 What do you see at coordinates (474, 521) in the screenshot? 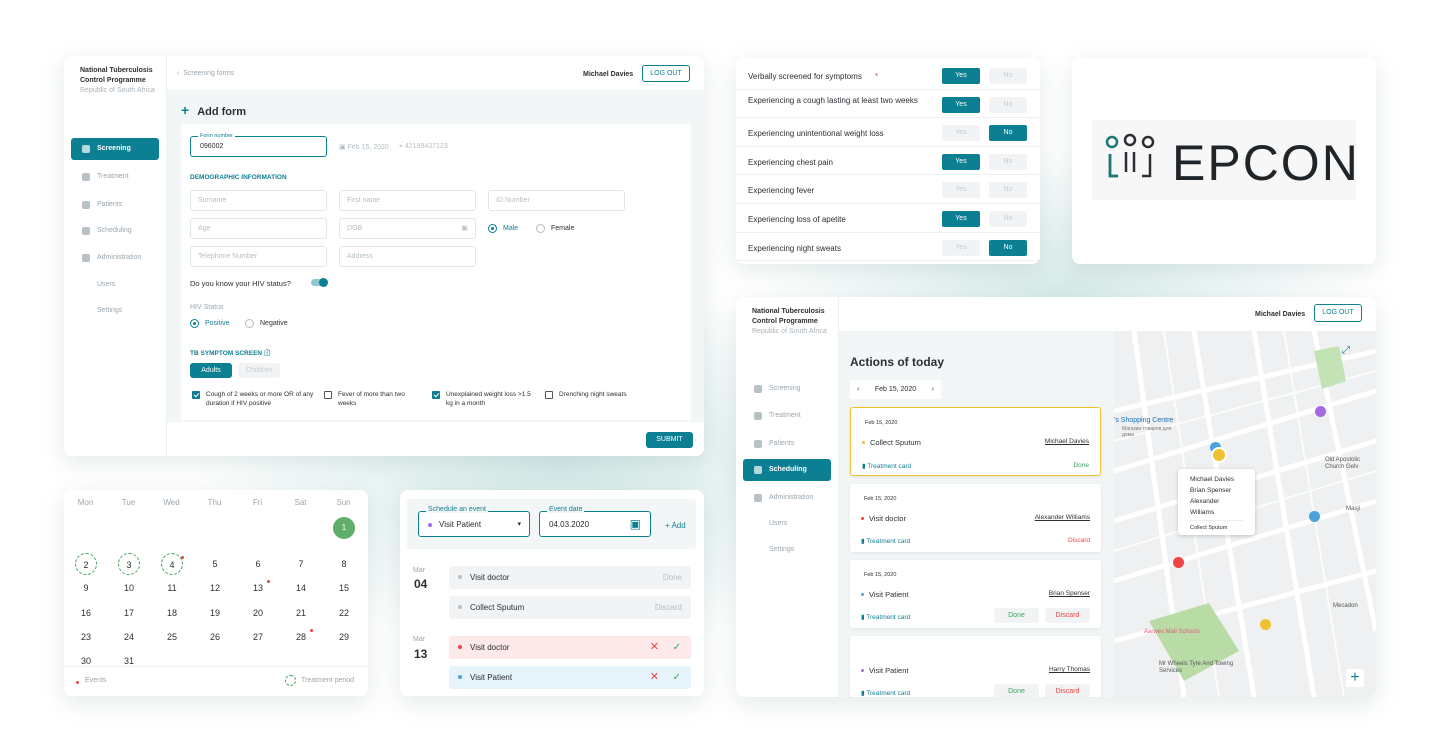
I see `event-select: Schedule an event Visit Patient ▾` at bounding box center [474, 521].